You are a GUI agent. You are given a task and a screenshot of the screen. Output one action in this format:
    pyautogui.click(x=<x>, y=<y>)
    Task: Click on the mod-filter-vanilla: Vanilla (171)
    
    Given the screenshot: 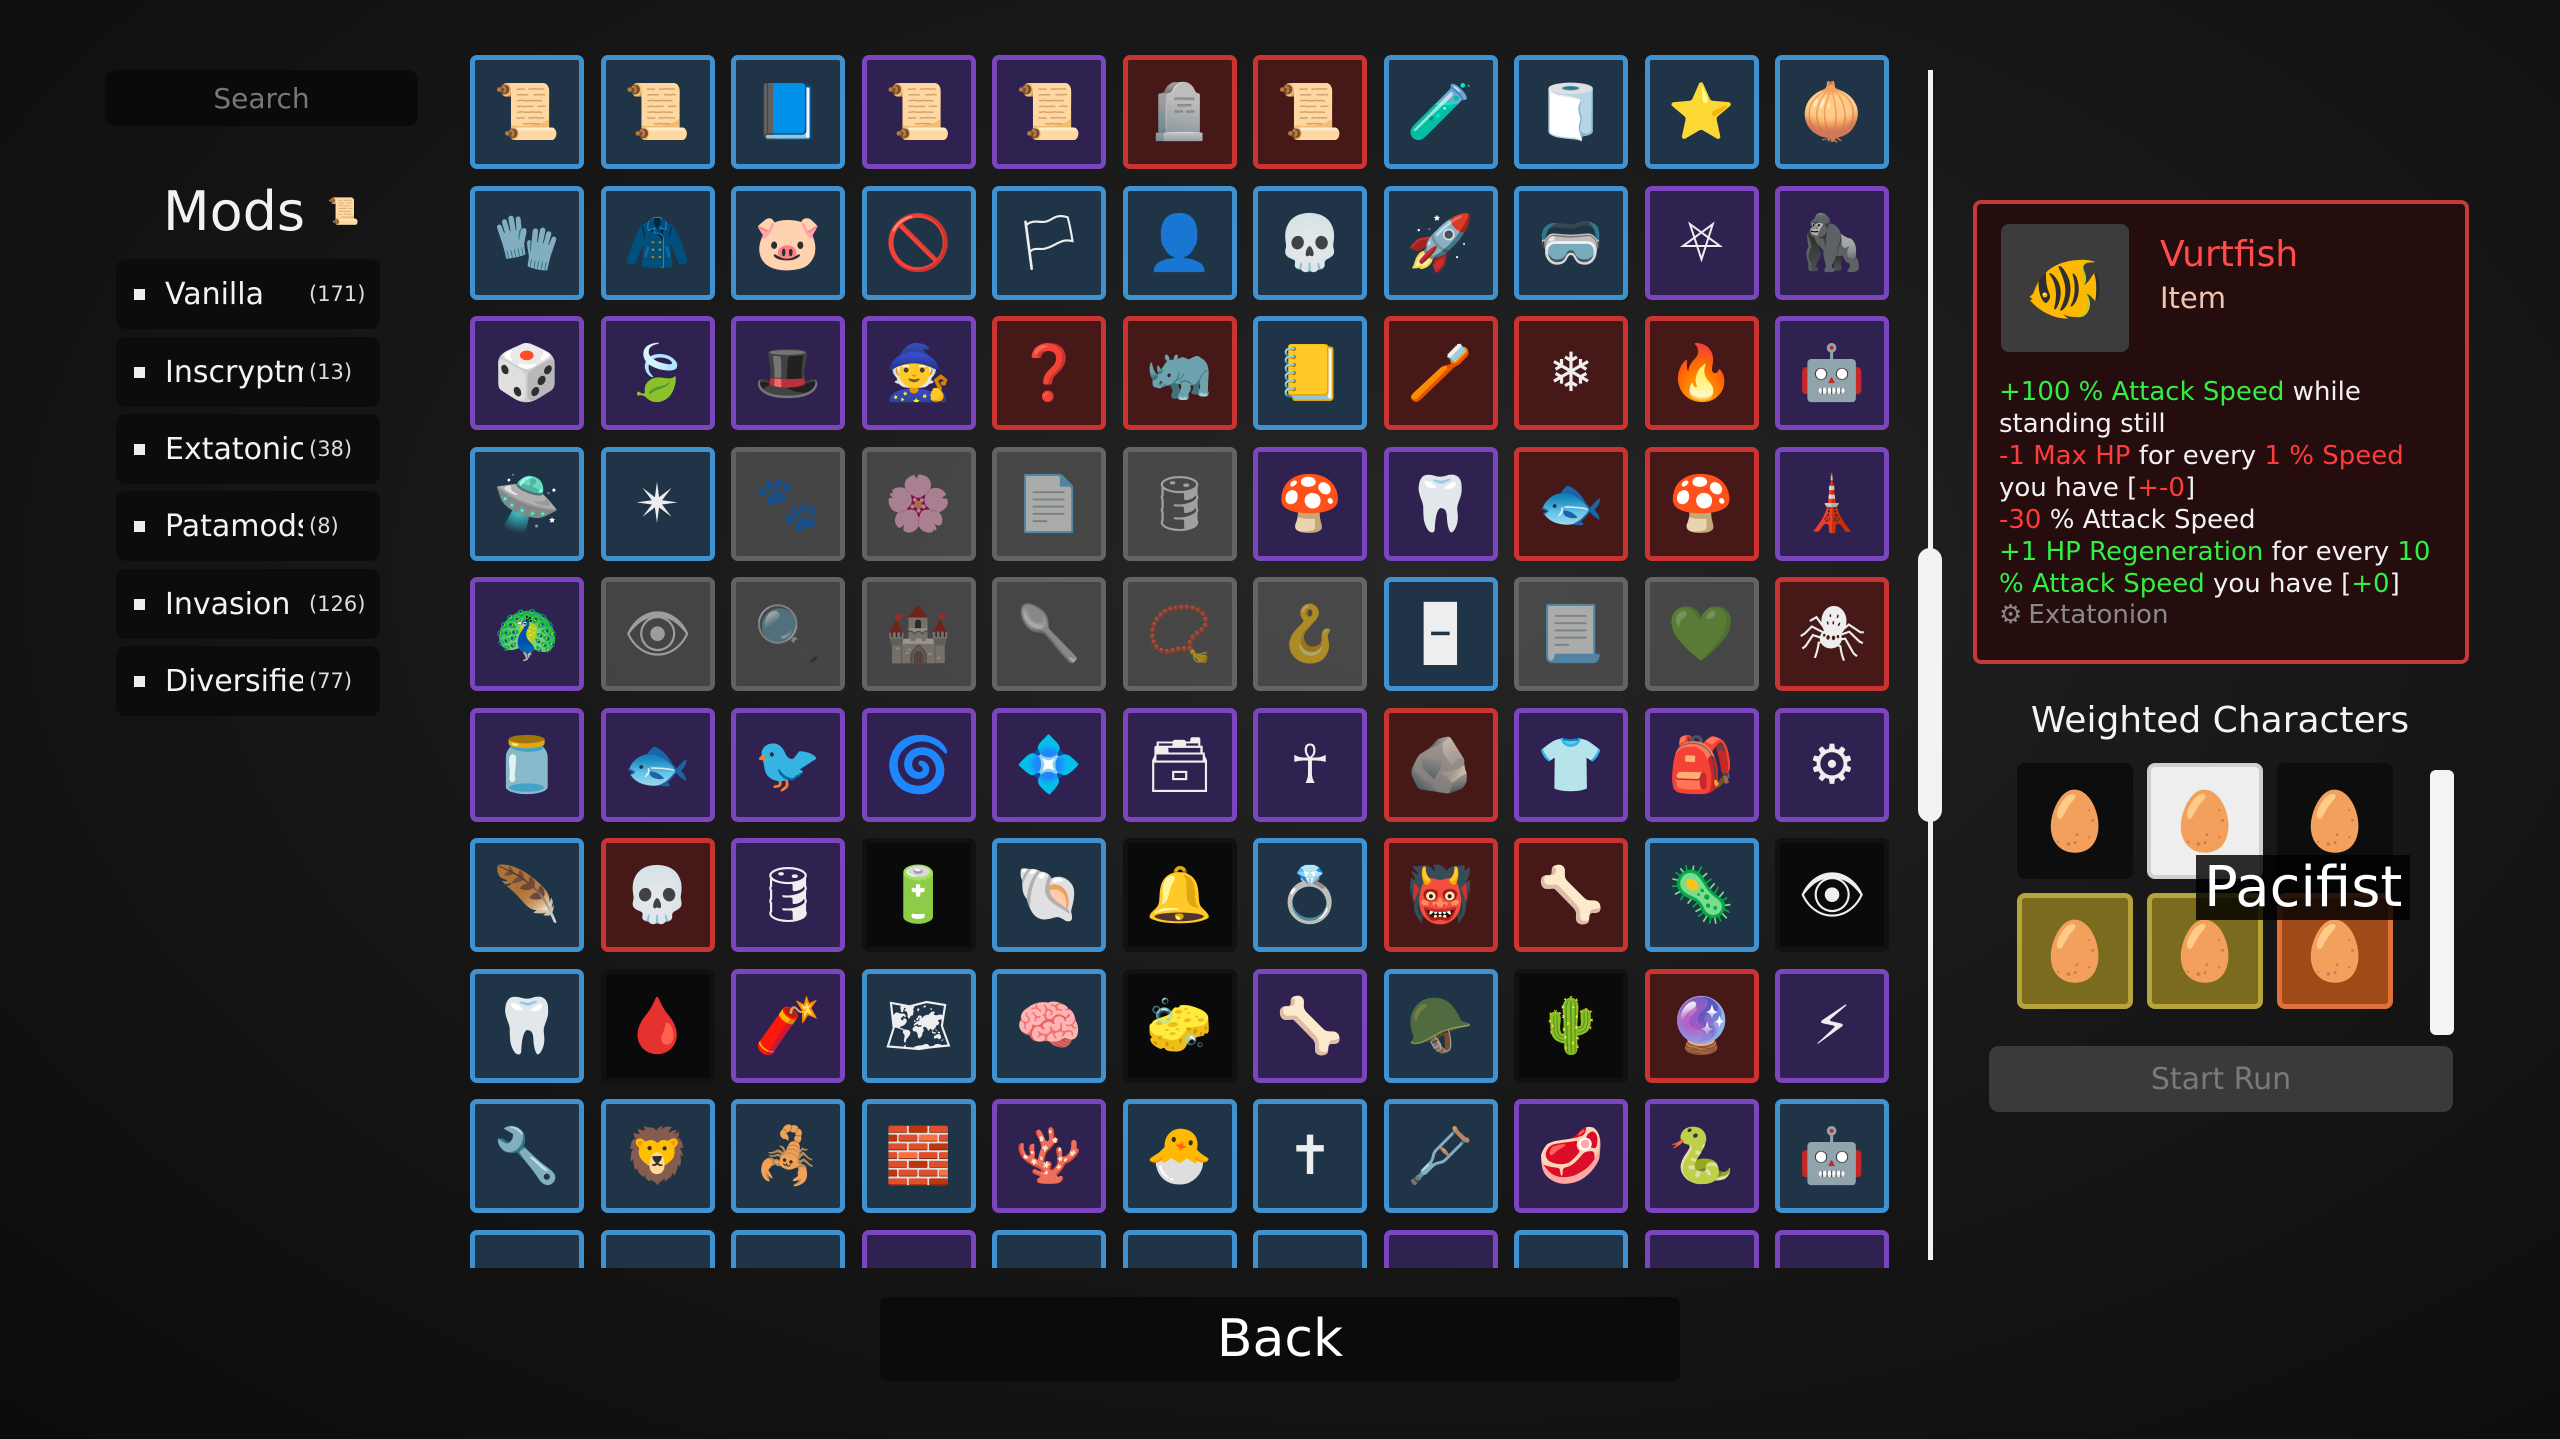 What is the action you would take?
    pyautogui.click(x=248, y=294)
    